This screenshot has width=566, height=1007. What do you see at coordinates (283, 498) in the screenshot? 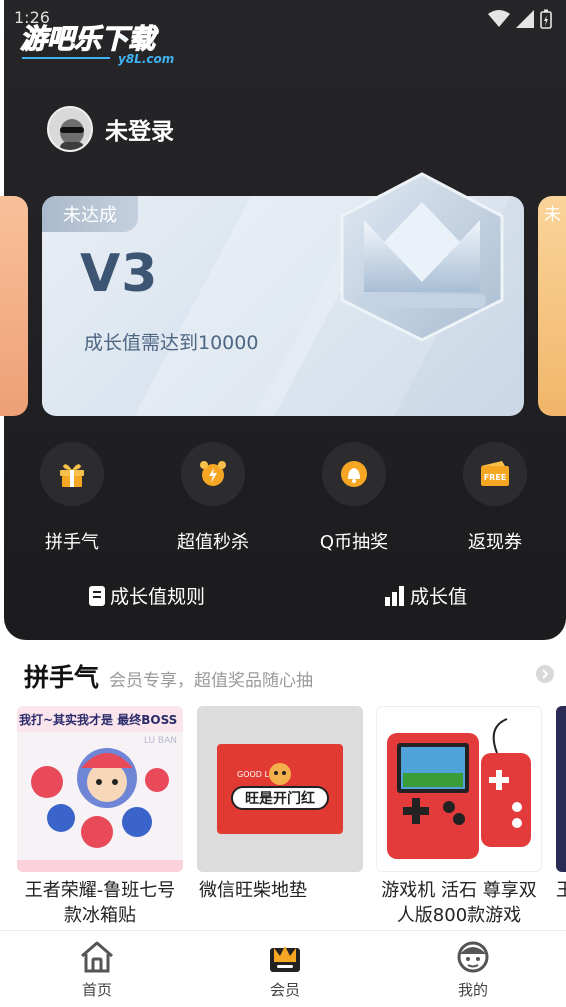
I see `benefit-icons: 拼手气 超值秒杀 Q币抽奖 FREE 返现券` at bounding box center [283, 498].